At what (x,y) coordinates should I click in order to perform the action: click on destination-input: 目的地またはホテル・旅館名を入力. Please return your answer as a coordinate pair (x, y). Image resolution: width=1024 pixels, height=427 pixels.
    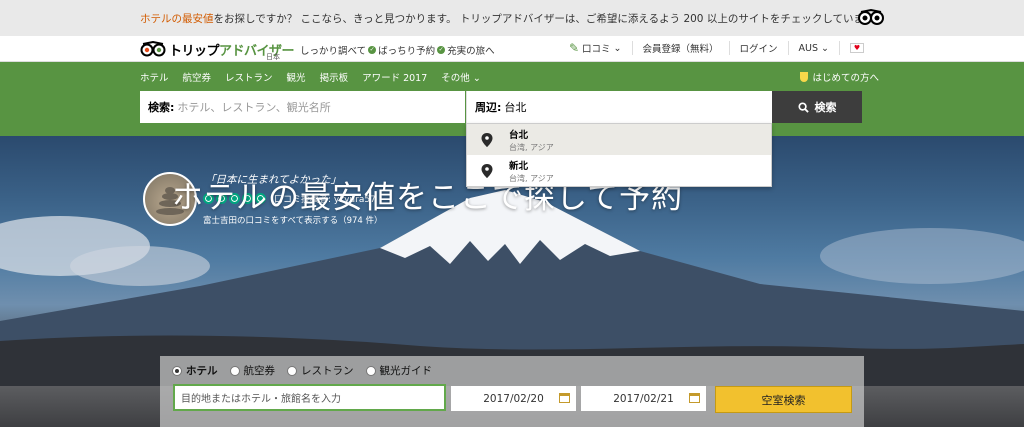
    Looking at the image, I should click on (309, 397).